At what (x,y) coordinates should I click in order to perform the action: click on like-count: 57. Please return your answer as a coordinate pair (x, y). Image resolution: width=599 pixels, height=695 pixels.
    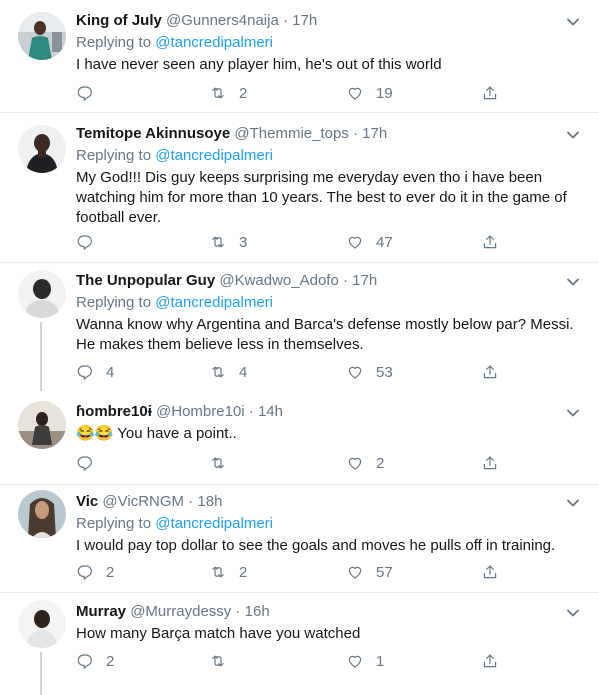
    Looking at the image, I should click on (384, 572).